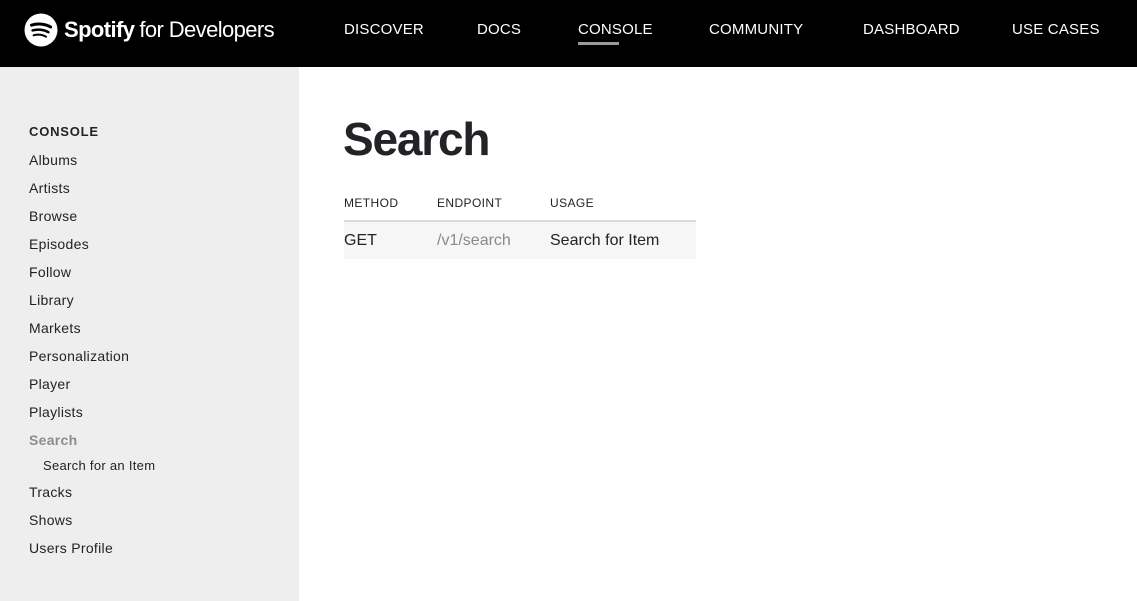 This screenshot has width=1137, height=601. I want to click on nav-docs: DOCS, so click(499, 29).